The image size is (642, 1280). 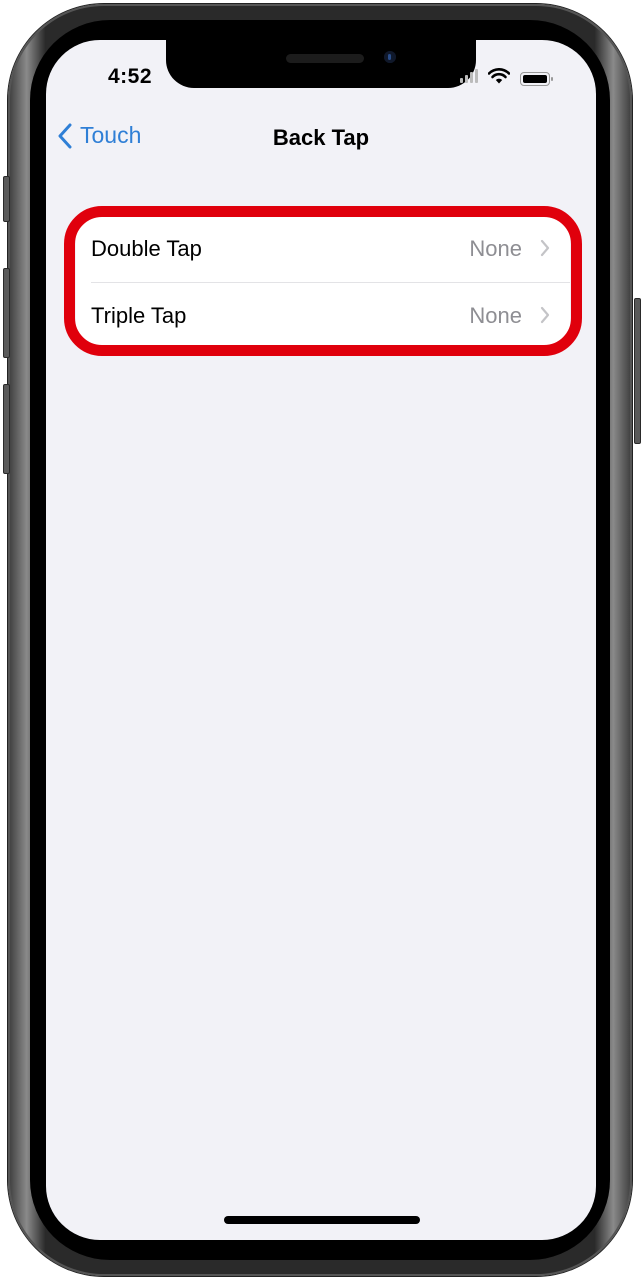 I want to click on wifi-icon, so click(x=499, y=78).